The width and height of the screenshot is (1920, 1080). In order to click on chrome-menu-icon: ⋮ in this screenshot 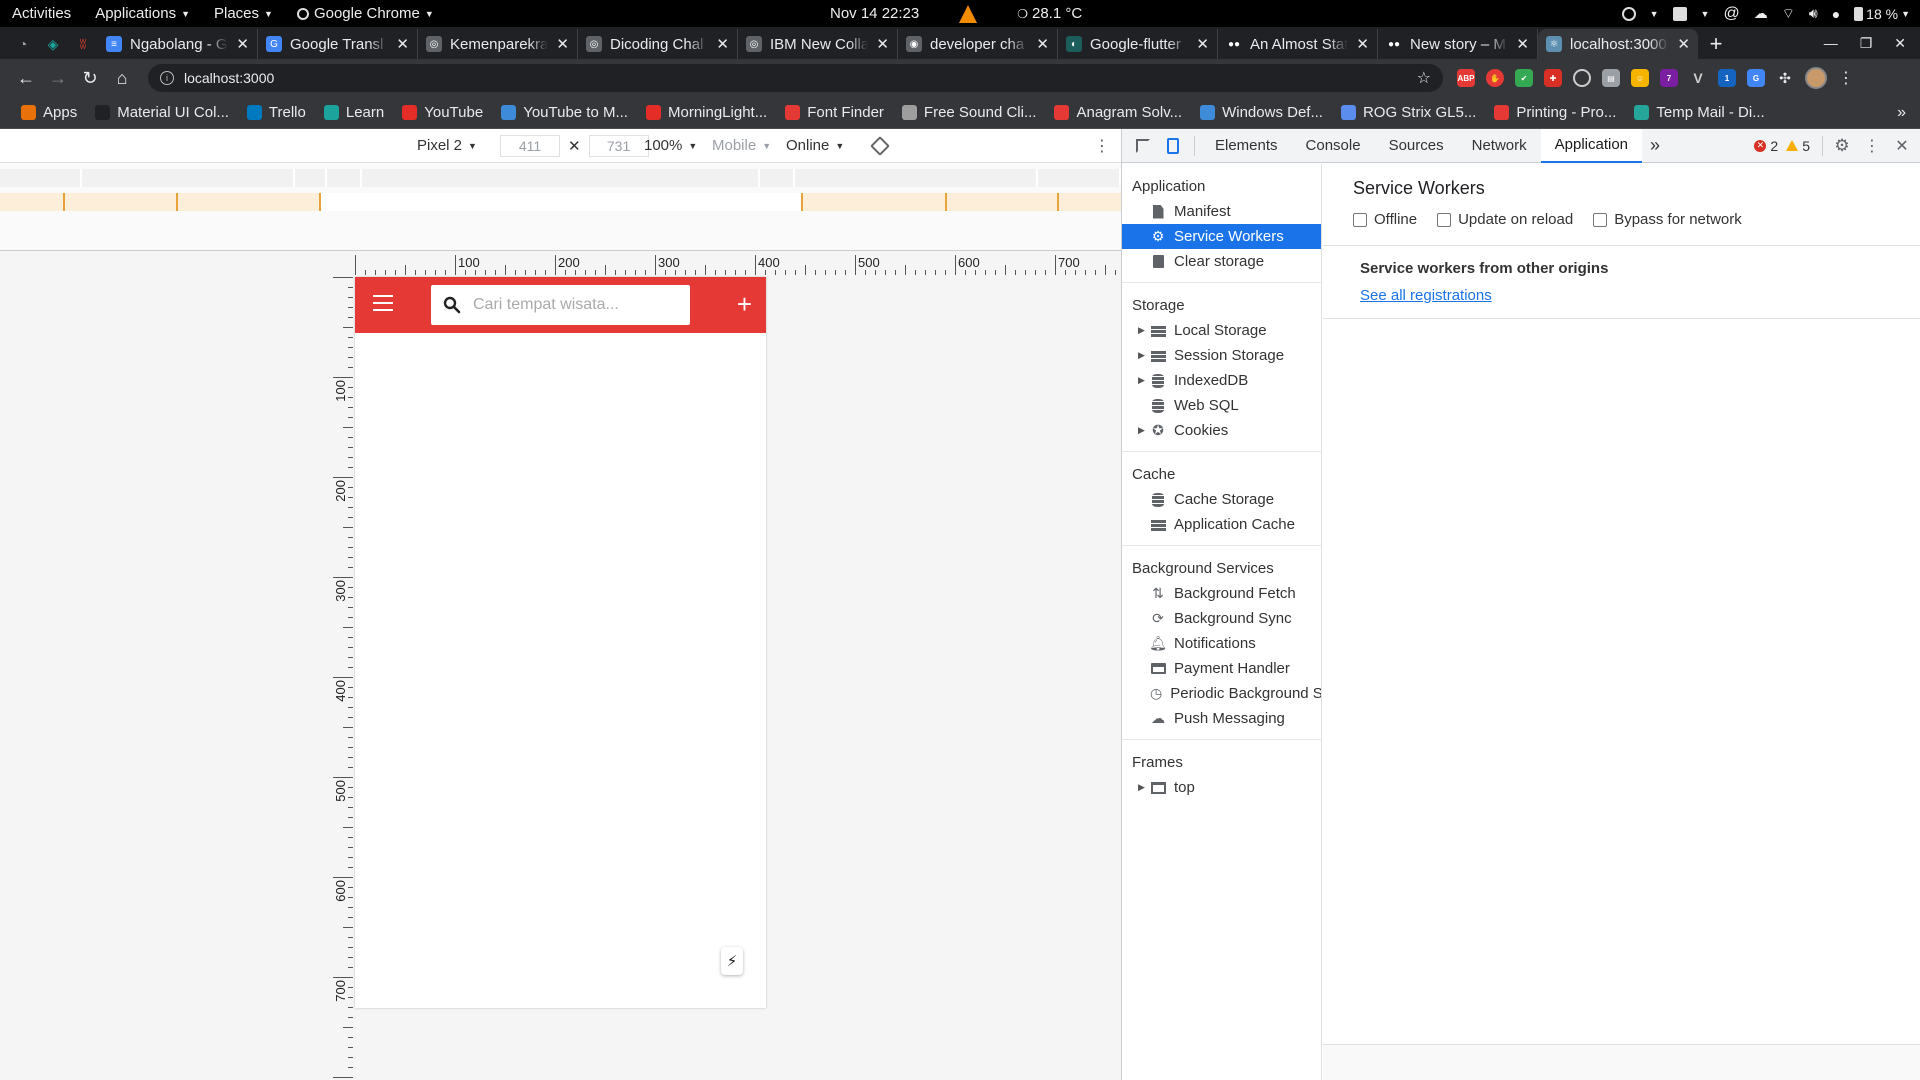, I will do `click(1846, 78)`.